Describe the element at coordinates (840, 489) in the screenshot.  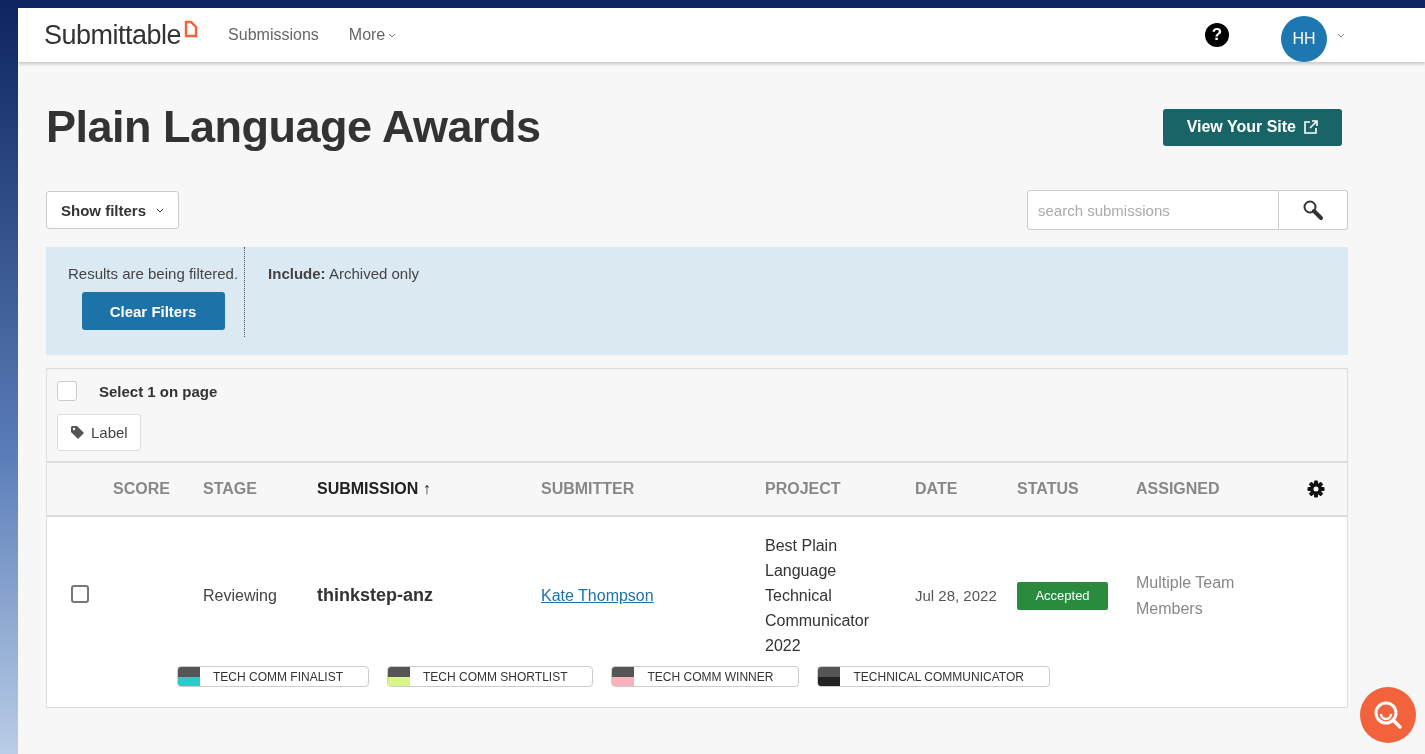
I see `column-header: PROJECT` at that location.